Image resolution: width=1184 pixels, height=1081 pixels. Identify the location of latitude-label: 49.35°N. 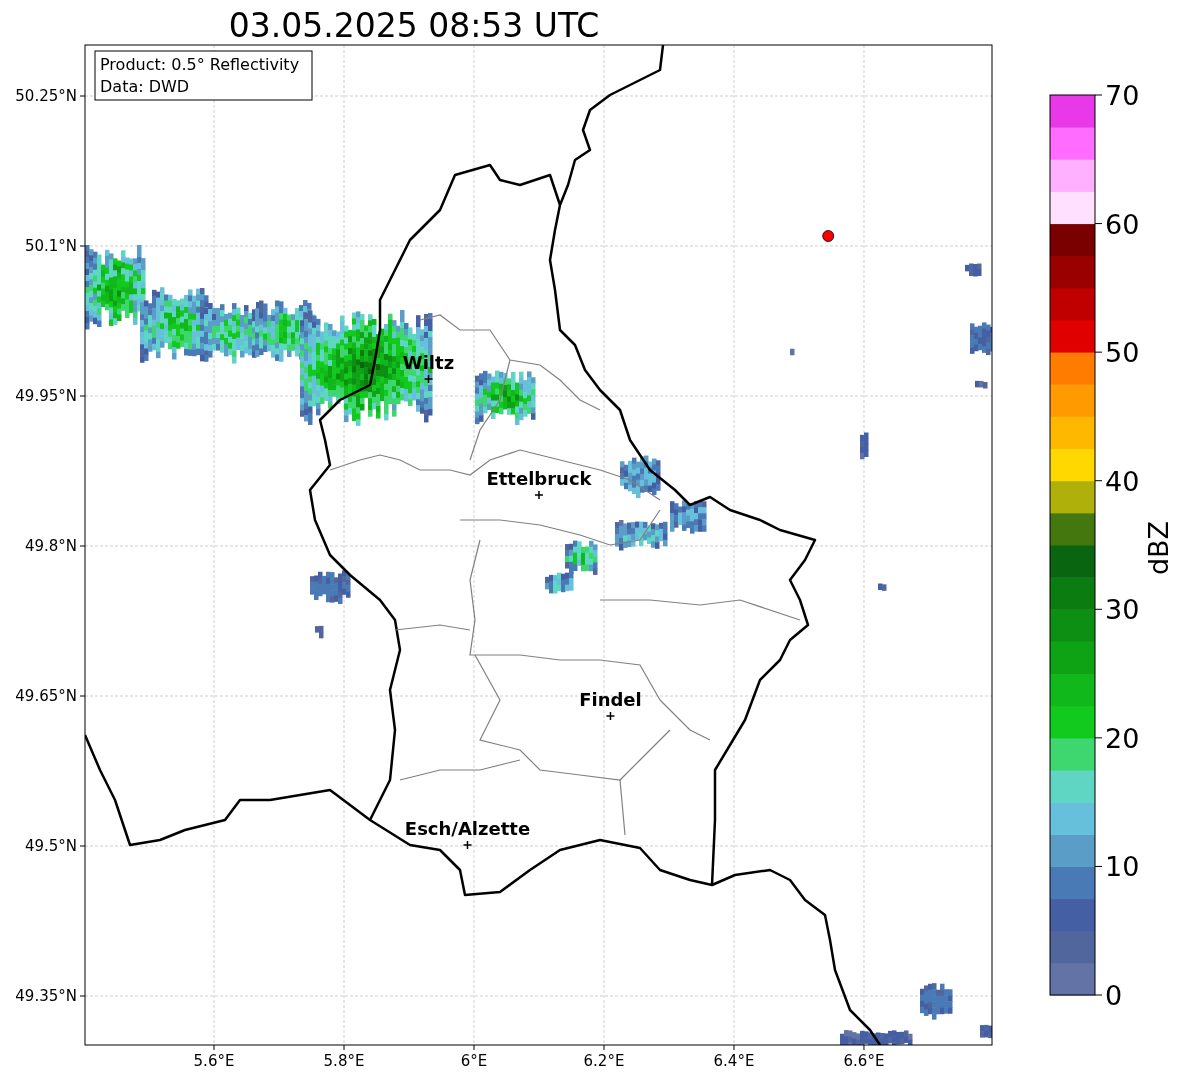
(46, 996).